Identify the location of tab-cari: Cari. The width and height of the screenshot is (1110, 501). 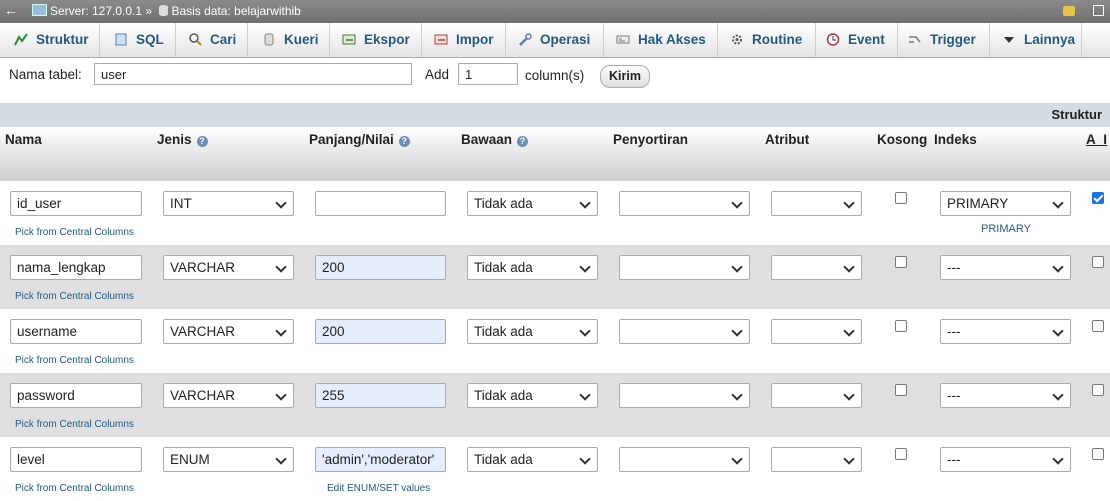
(212, 40).